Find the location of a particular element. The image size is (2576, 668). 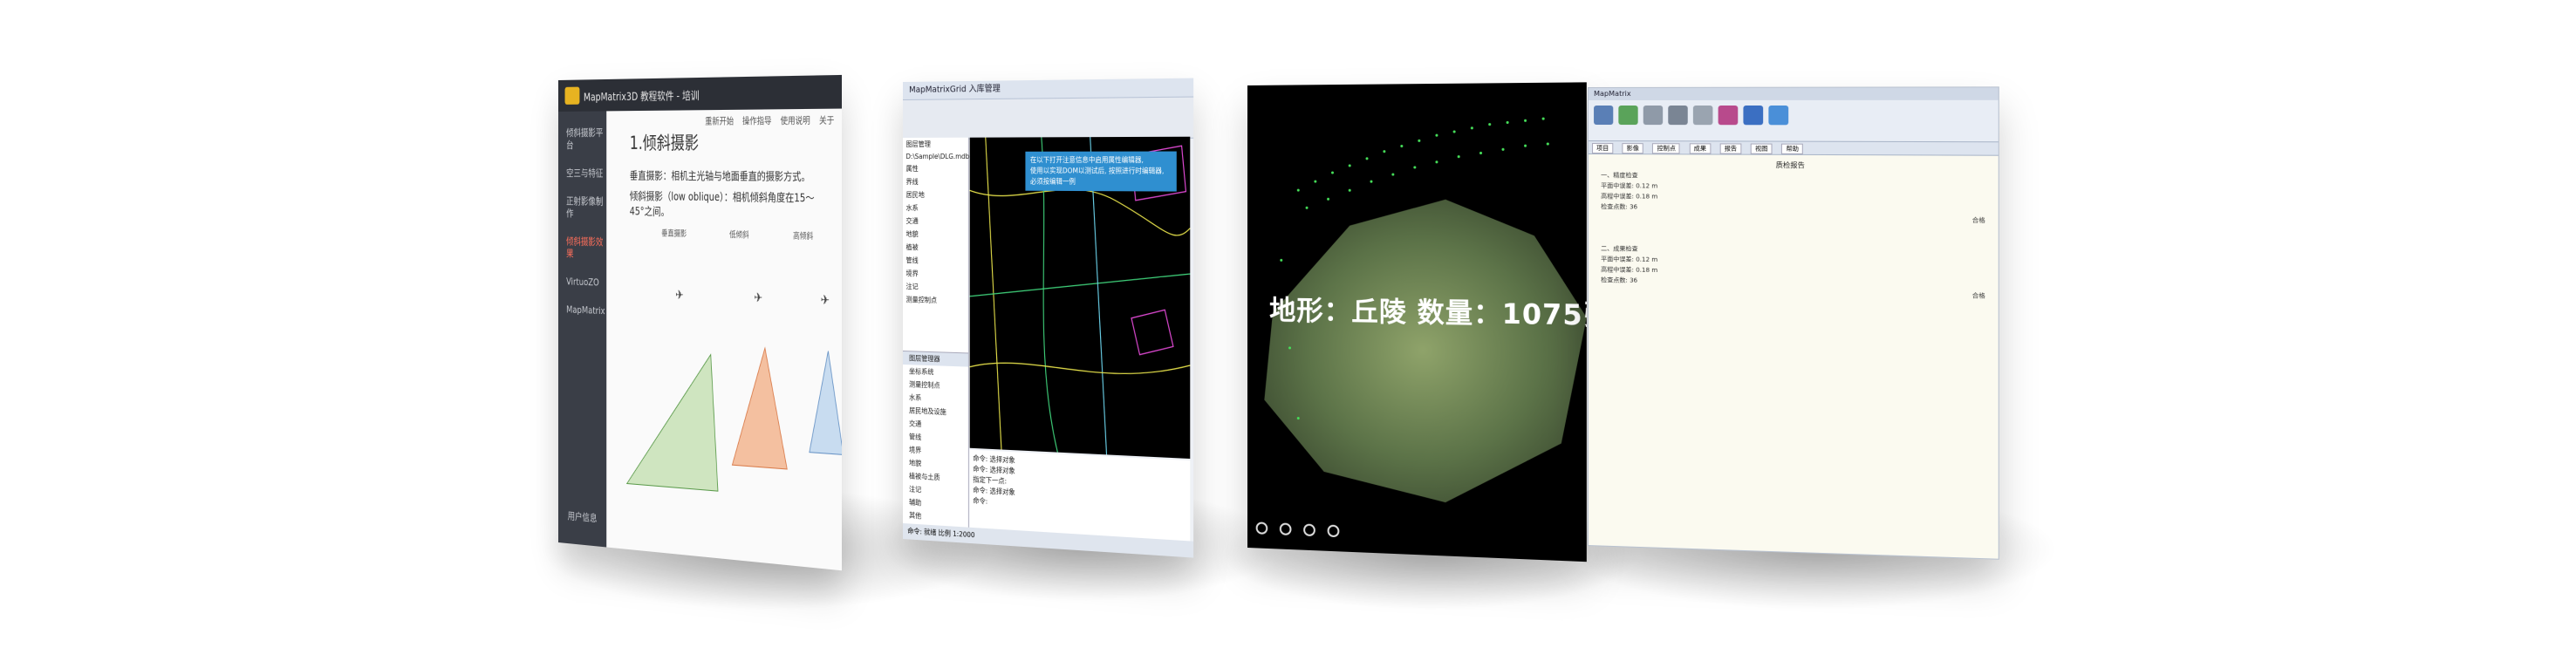

open-icon is located at coordinates (1604, 116).